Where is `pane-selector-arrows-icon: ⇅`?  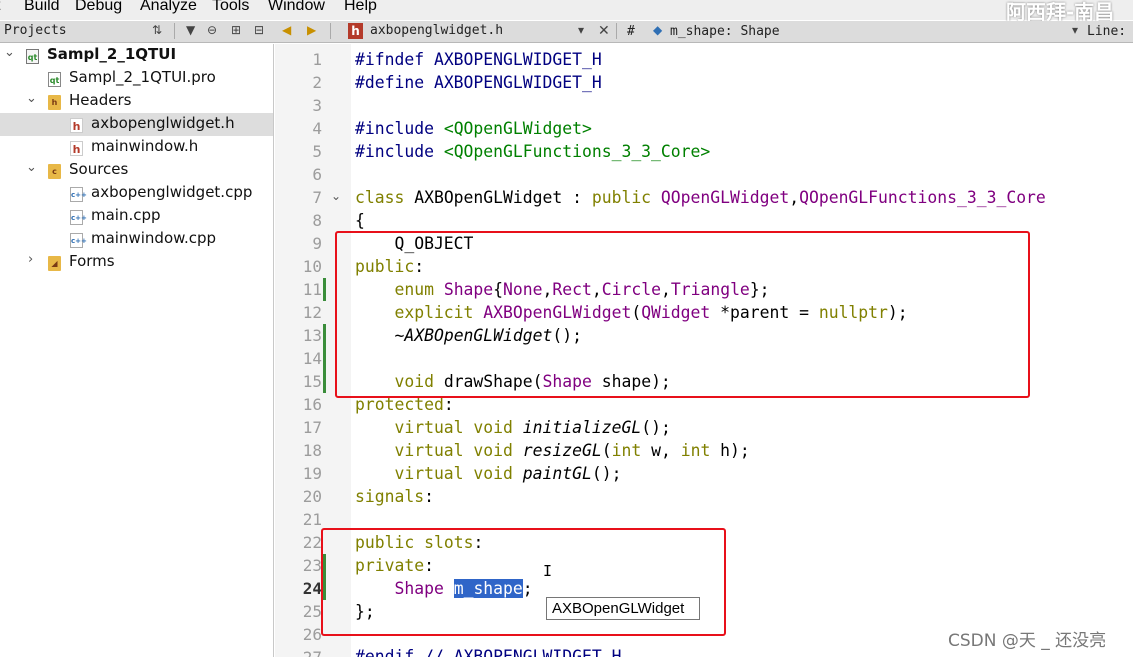 pane-selector-arrows-icon: ⇅ is located at coordinates (157, 30).